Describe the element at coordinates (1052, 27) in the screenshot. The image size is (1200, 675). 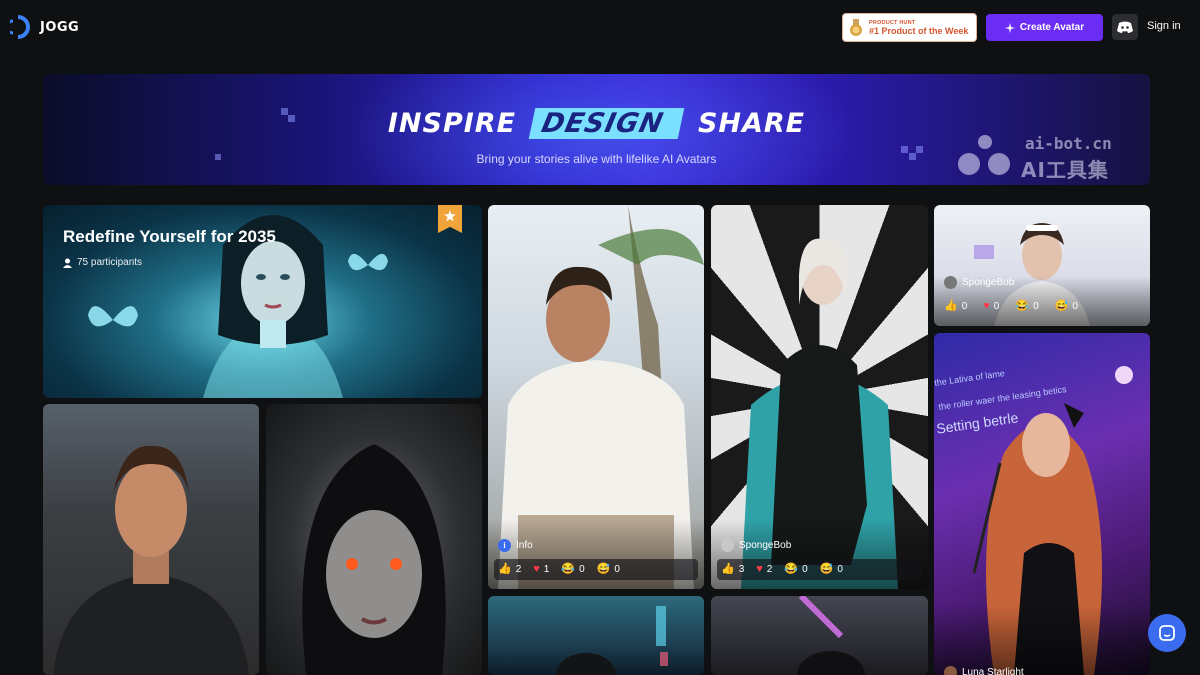
I see `create-avatar-label: Create Avatar` at that location.